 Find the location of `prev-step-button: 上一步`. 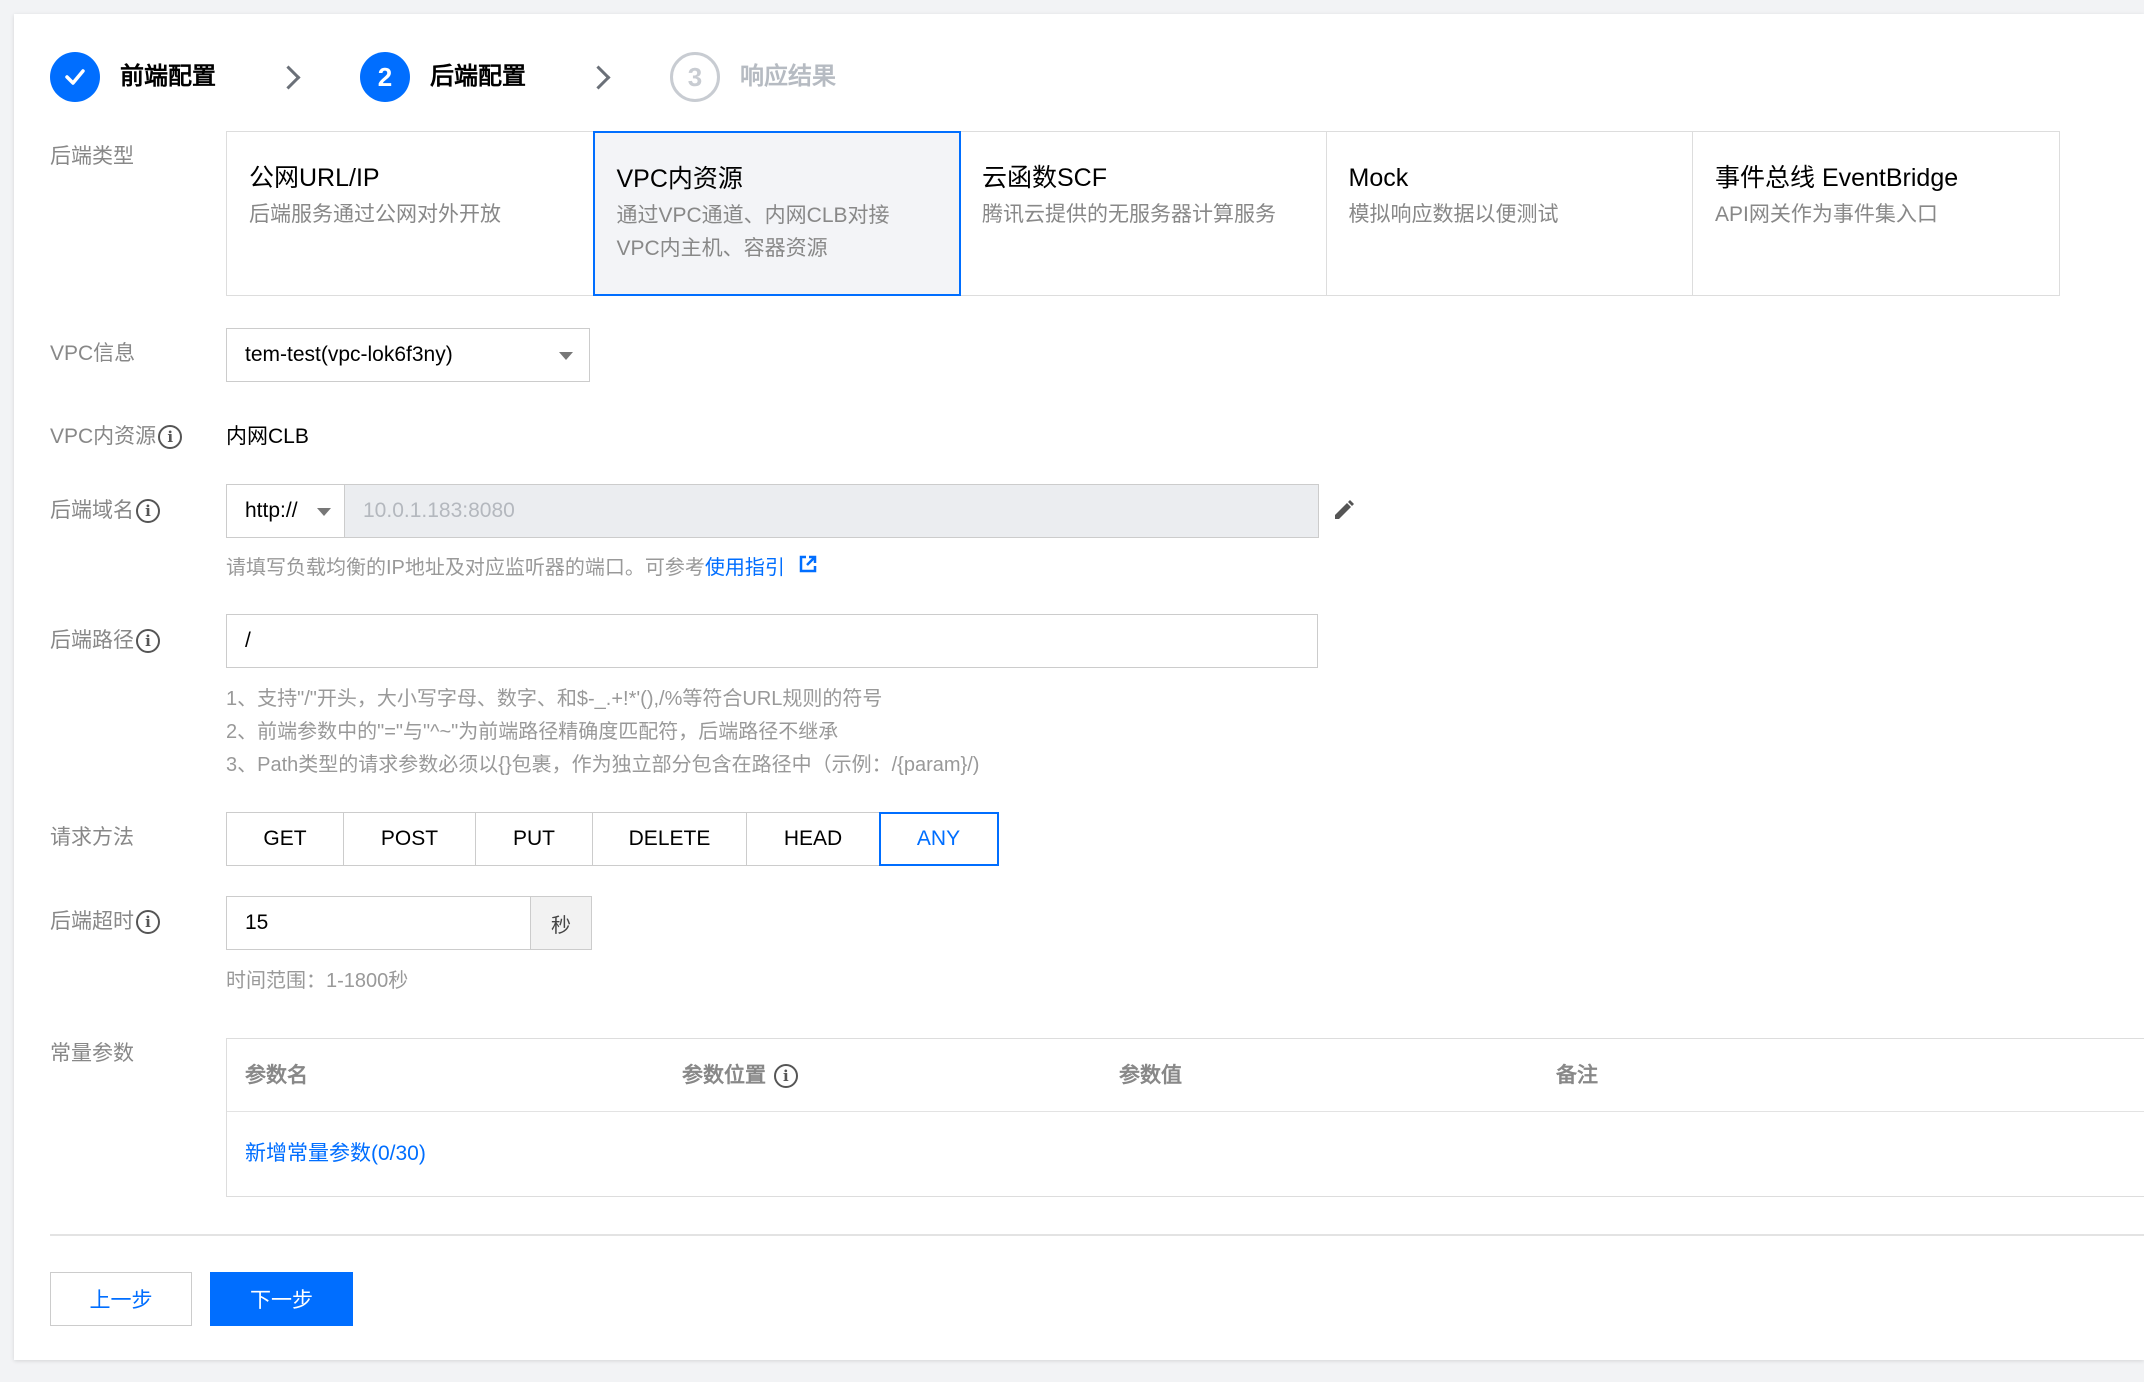

prev-step-button: 上一步 is located at coordinates (121, 1299).